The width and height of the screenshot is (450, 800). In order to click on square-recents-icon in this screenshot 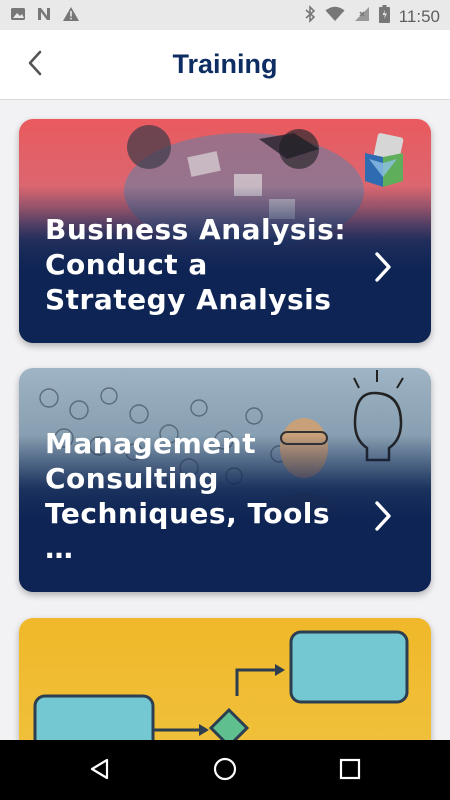, I will do `click(350, 771)`.